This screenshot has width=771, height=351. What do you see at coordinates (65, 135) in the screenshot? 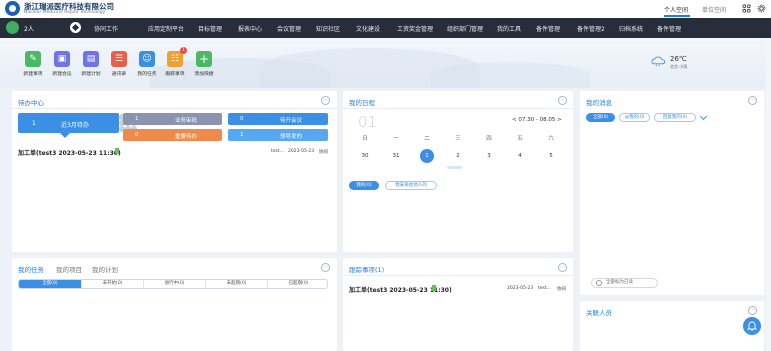
I see `card-pointer` at bounding box center [65, 135].